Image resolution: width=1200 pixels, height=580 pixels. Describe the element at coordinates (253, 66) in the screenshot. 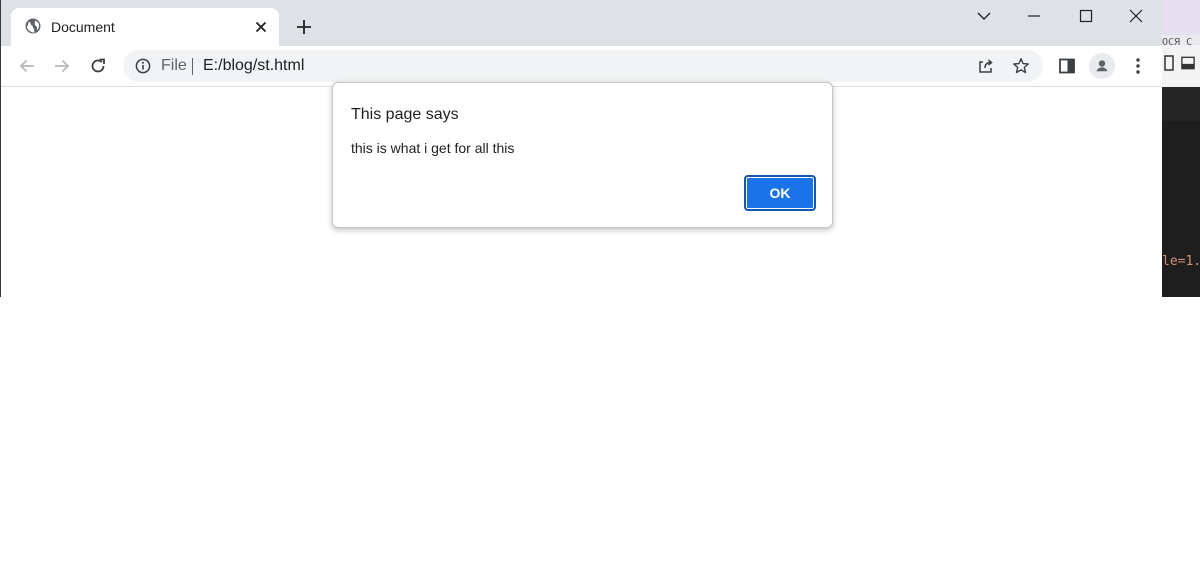

I see `url-text: E:/blog/st.html` at that location.